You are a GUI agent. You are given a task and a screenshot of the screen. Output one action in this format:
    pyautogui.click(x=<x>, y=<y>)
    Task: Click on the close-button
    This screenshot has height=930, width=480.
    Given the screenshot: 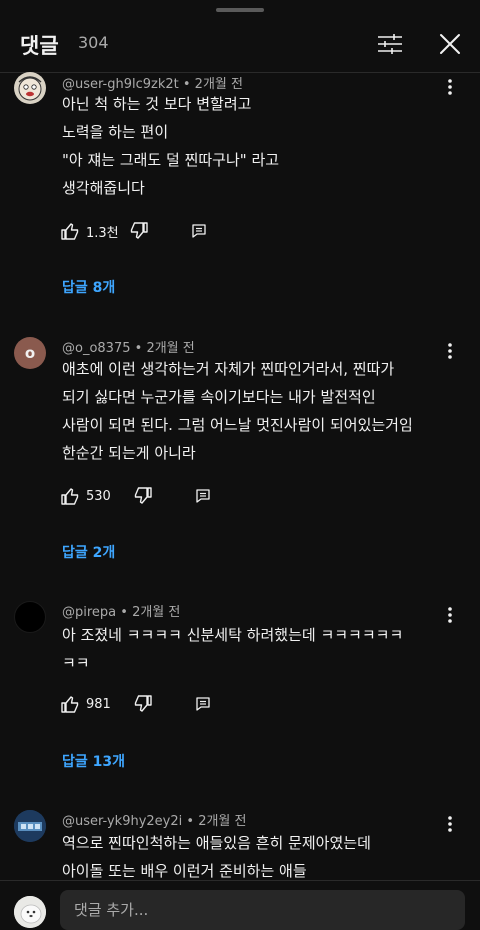 What is the action you would take?
    pyautogui.click(x=450, y=44)
    